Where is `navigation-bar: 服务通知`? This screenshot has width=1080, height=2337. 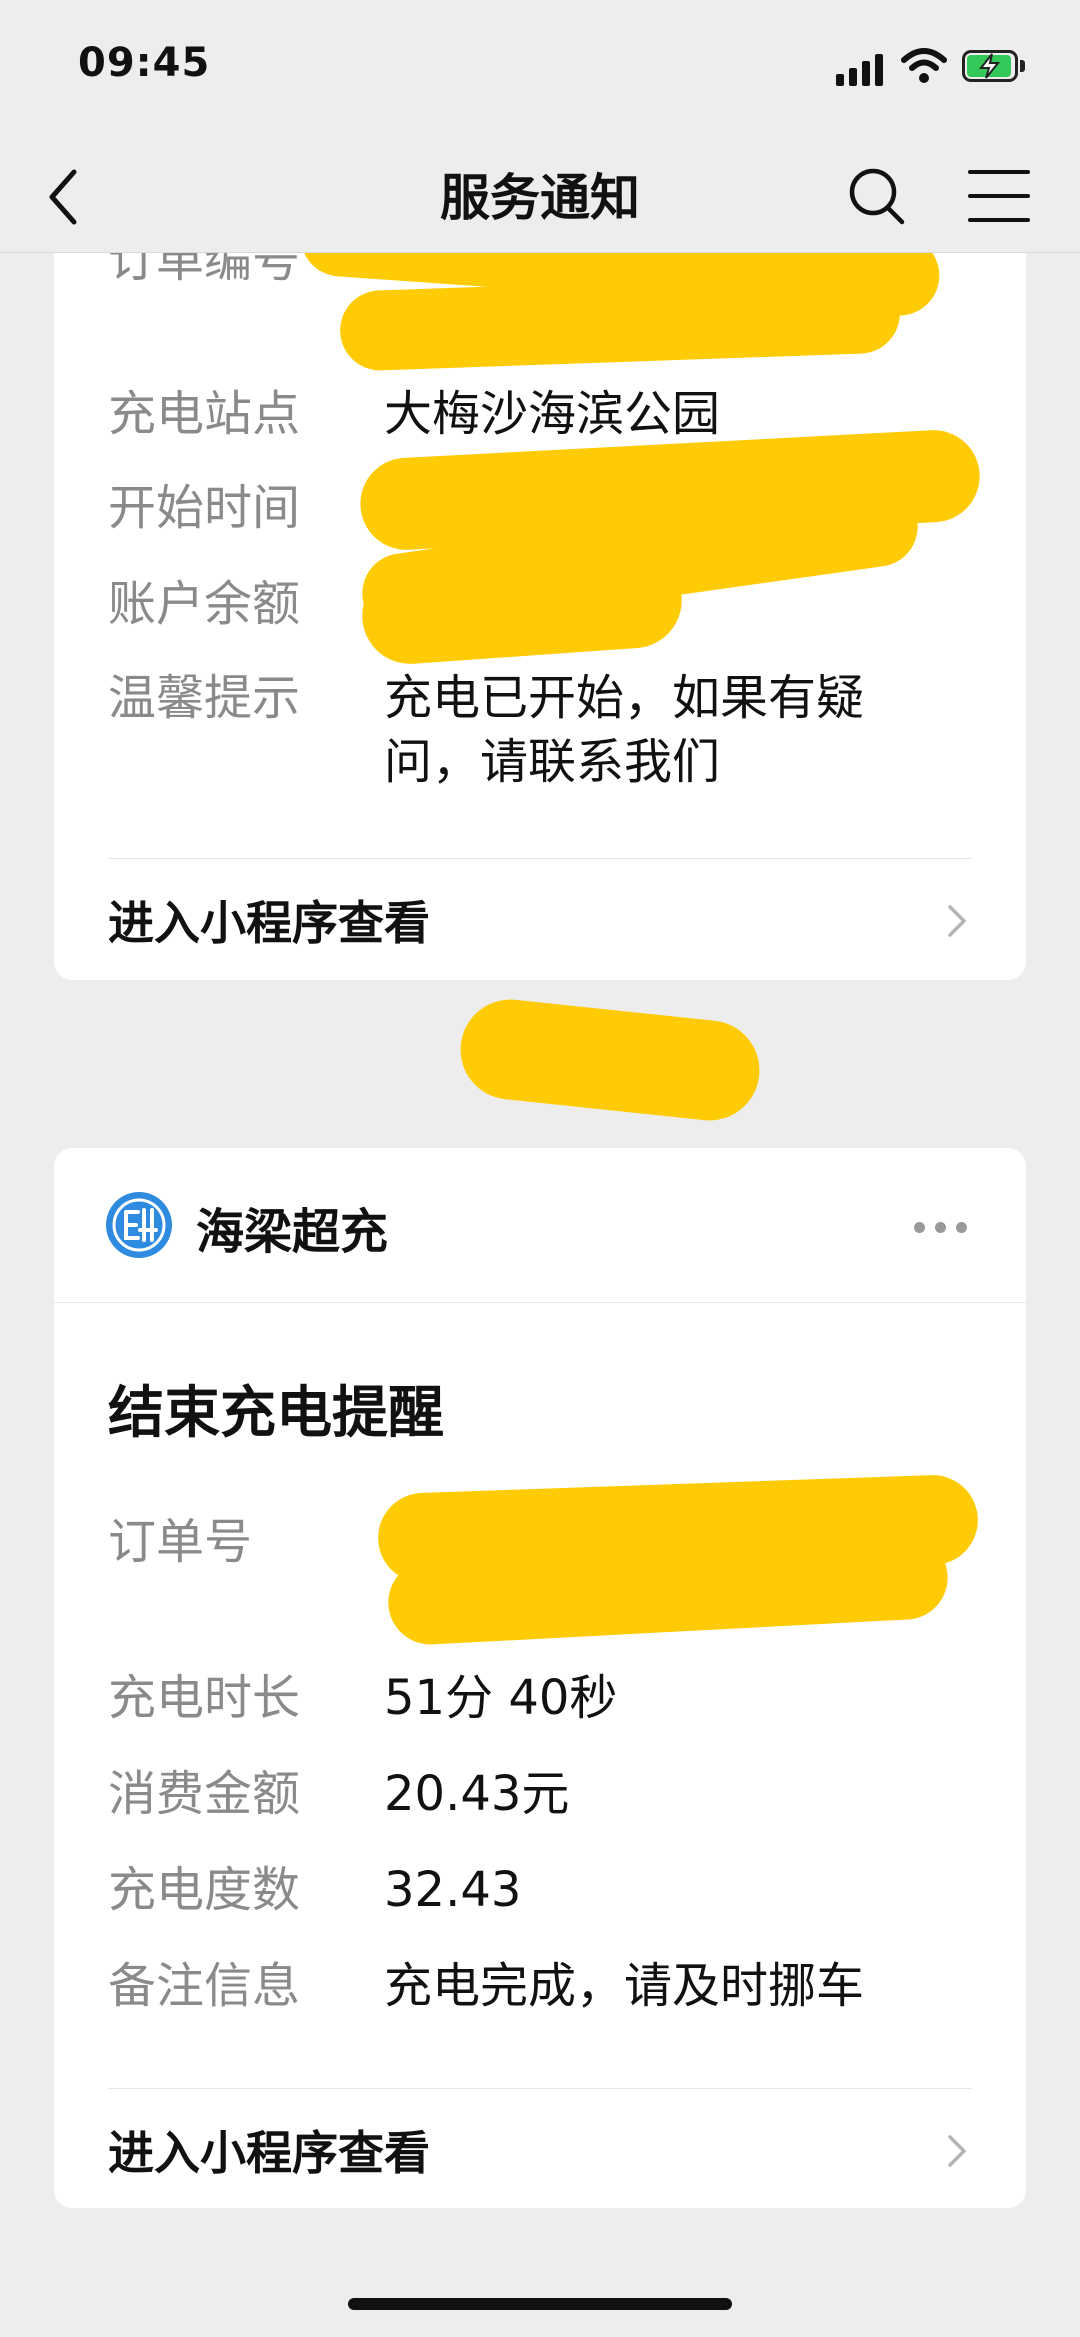 navigation-bar: 服务通知 is located at coordinates (540, 196).